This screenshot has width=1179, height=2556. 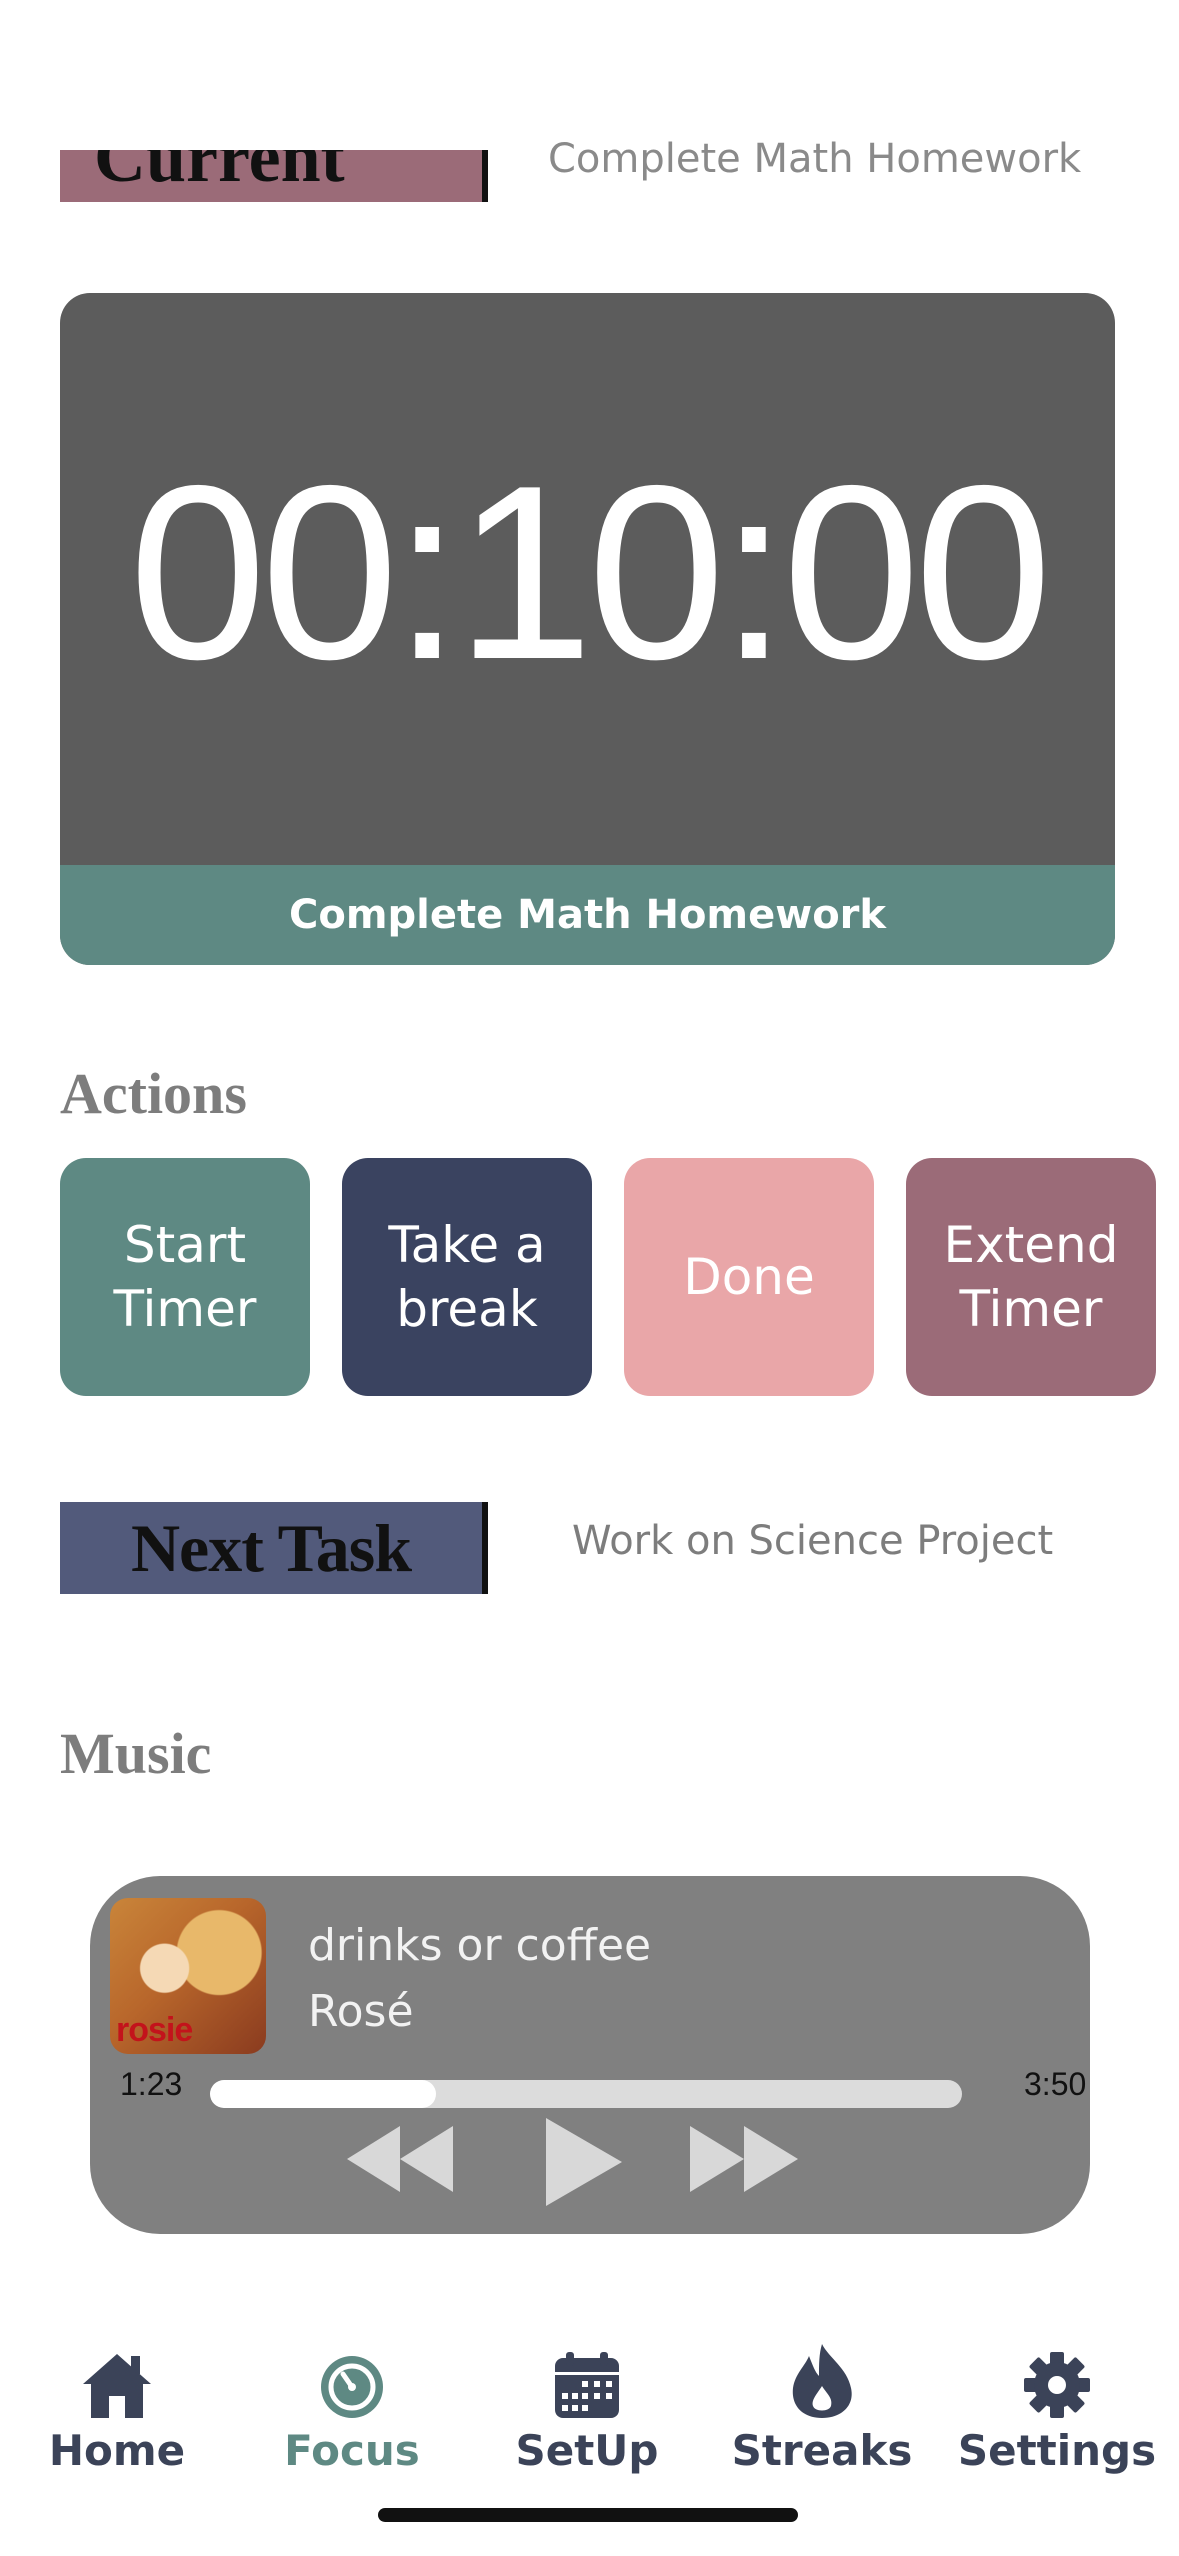 I want to click on extend-timer-button: Extend Timer, so click(x=1031, y=1277).